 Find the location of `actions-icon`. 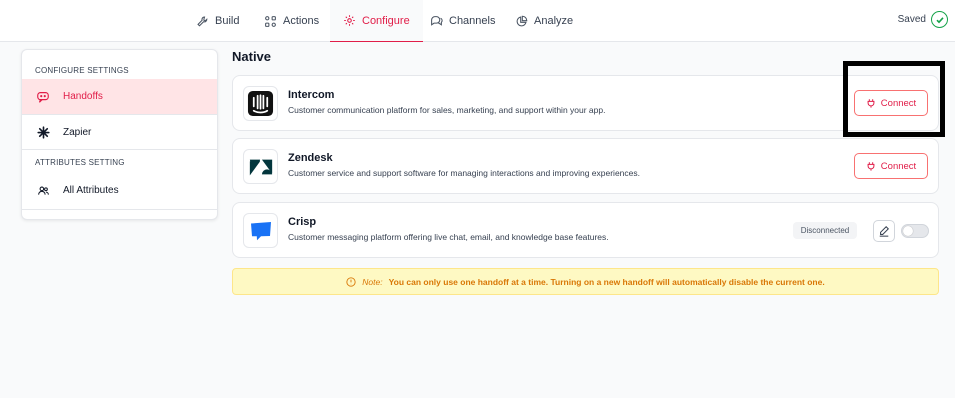

actions-icon is located at coordinates (270, 21).